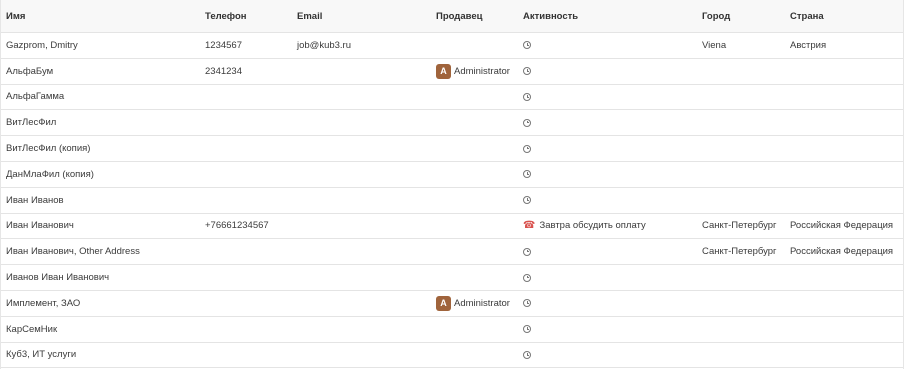 The width and height of the screenshot is (904, 369). What do you see at coordinates (40, 226) in the screenshot?
I see `contact-name-link: Иван Иванович` at bounding box center [40, 226].